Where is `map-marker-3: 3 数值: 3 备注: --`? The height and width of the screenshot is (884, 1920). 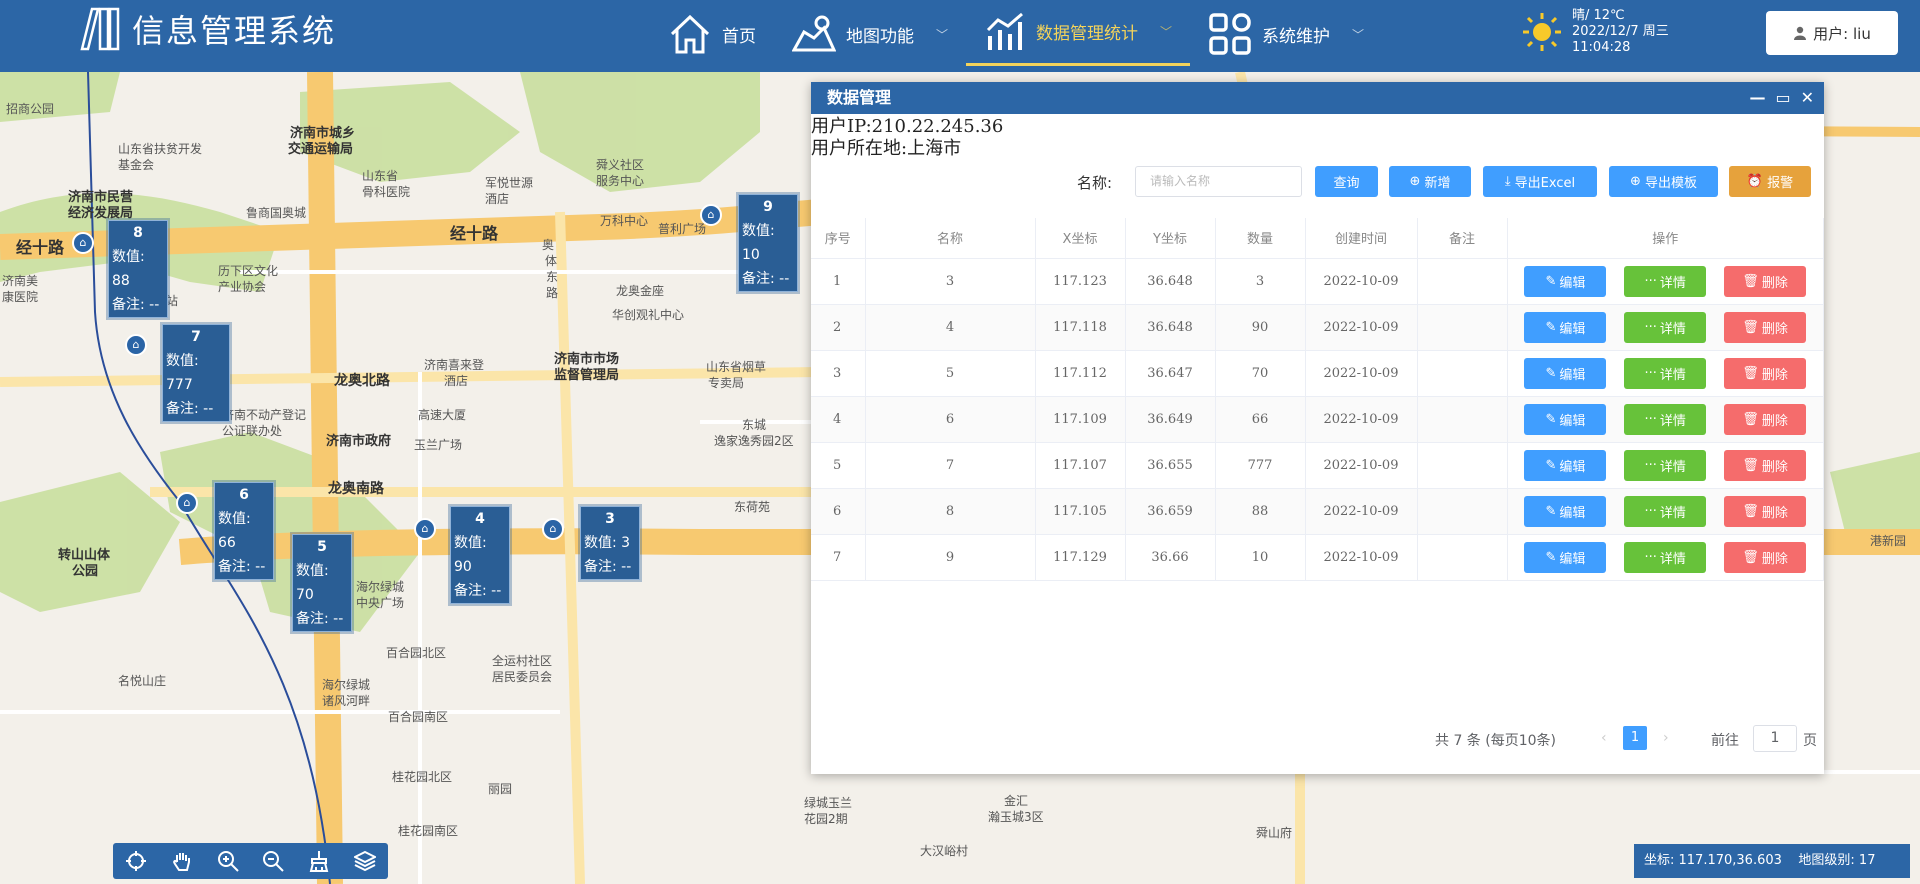 map-marker-3: 3 数值: 3 备注: -- is located at coordinates (610, 543).